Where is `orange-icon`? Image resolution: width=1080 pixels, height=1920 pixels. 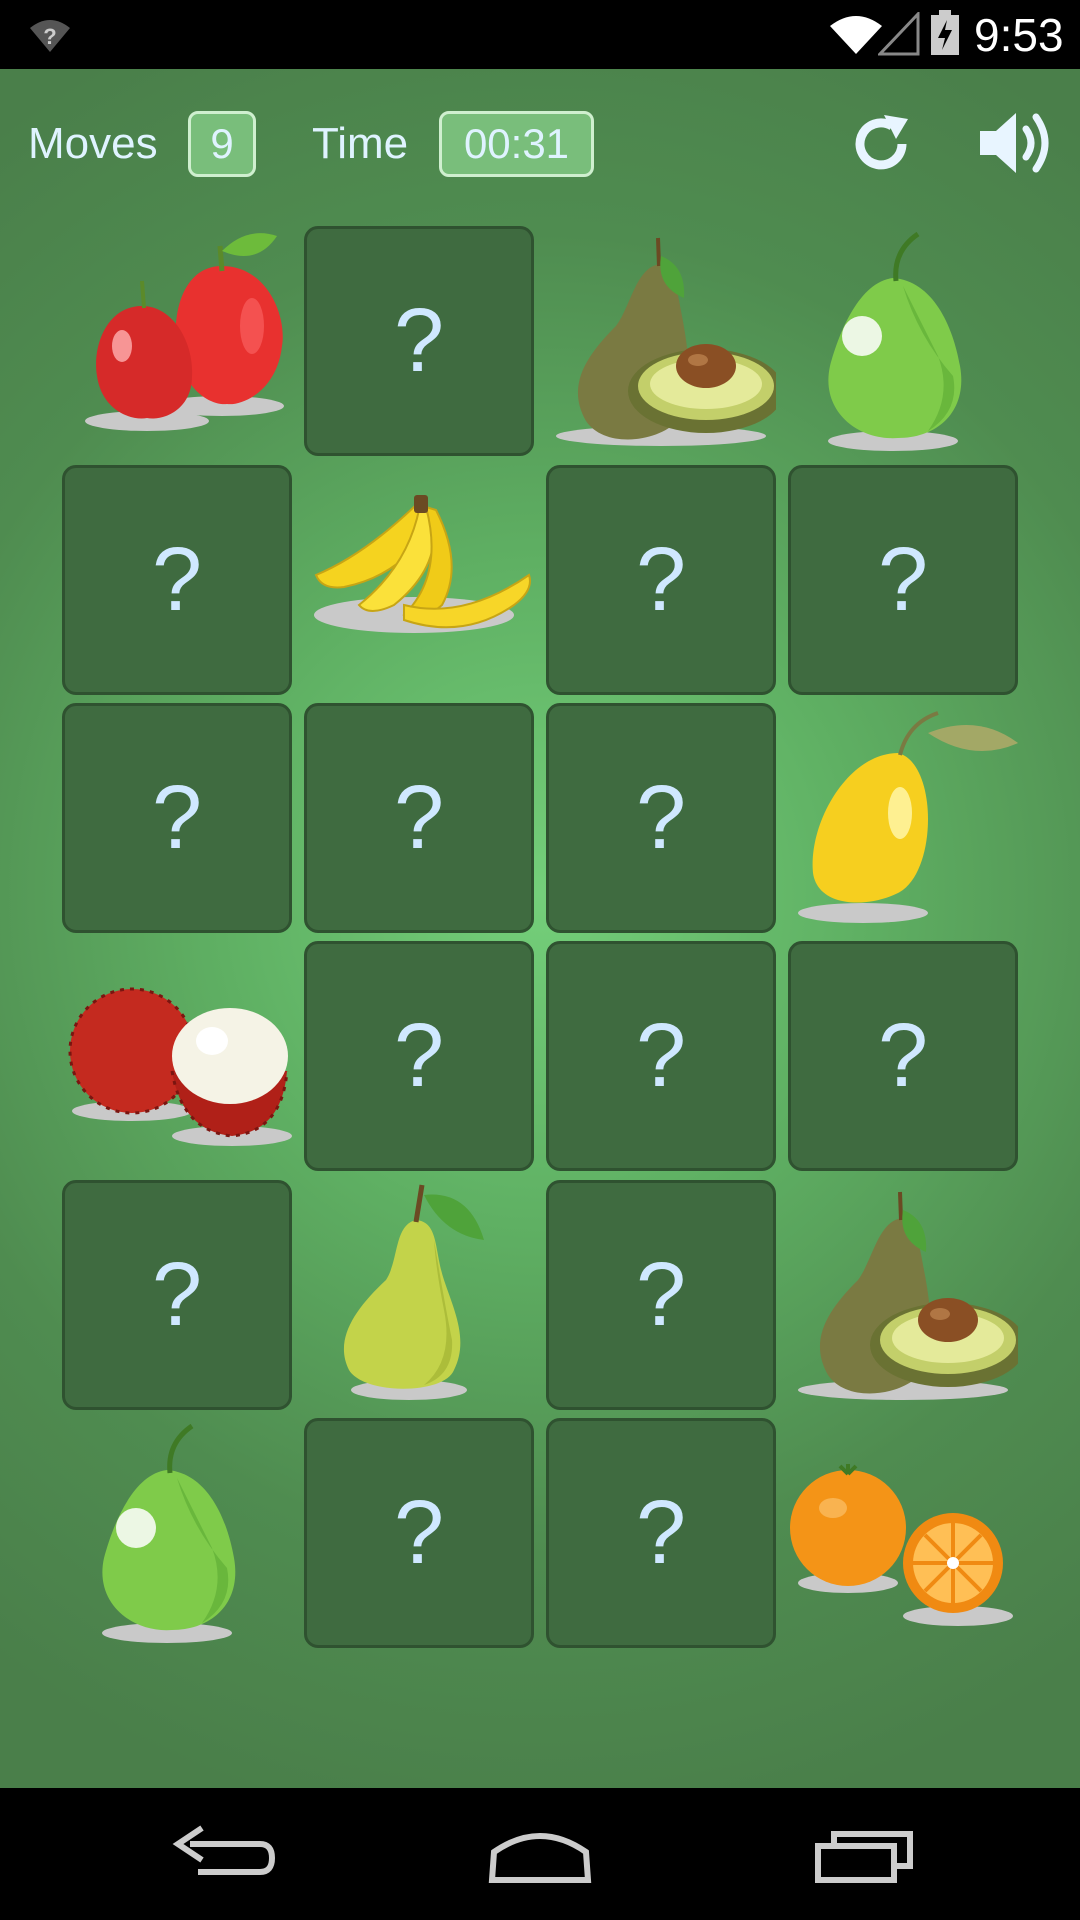
orange-icon is located at coordinates (901, 1545).